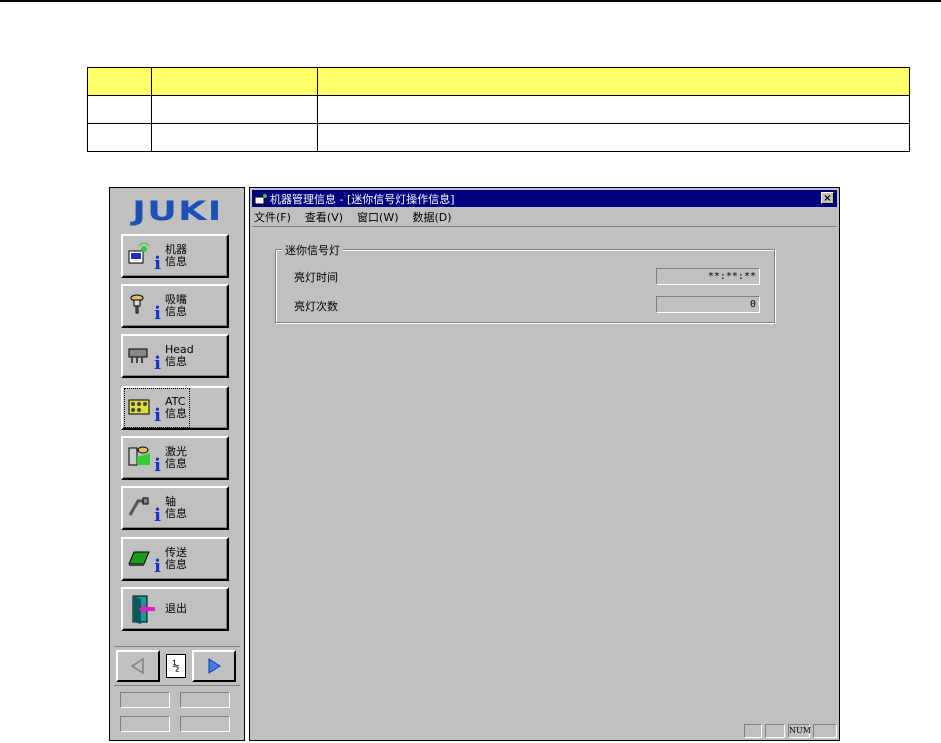 The width and height of the screenshot is (941, 743). I want to click on status-bar: NUM, so click(544, 731).